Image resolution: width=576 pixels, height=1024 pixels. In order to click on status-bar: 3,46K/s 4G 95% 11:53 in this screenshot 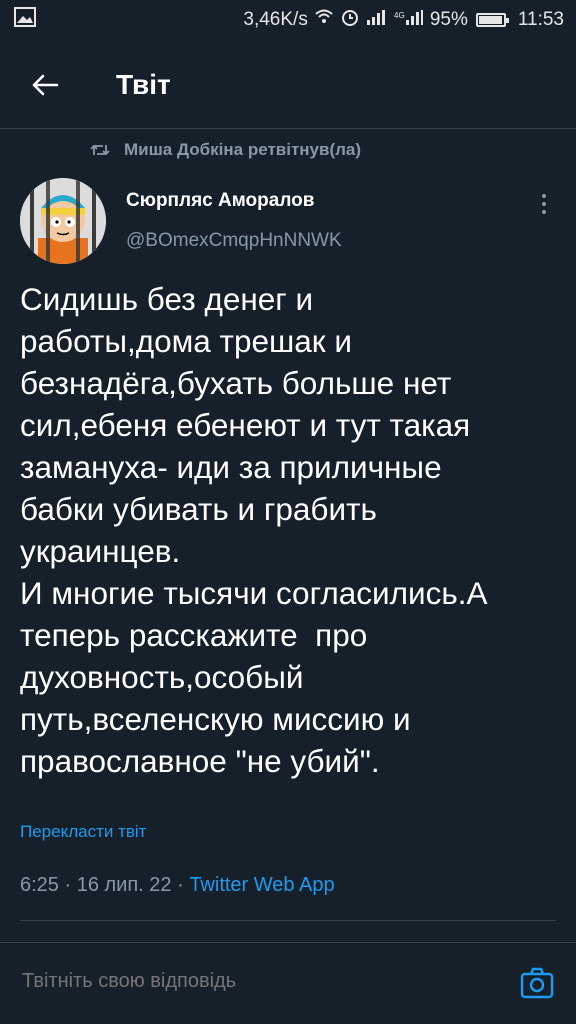, I will do `click(288, 20)`.